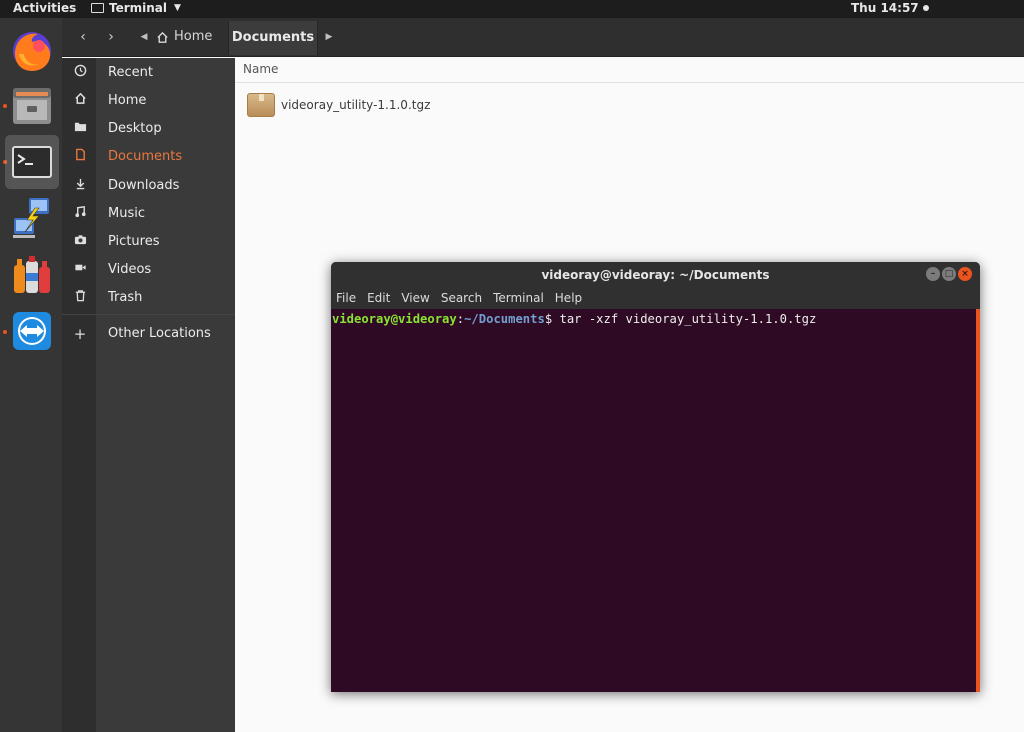  I want to click on sidebar-item-trash: Trash, so click(148, 298).